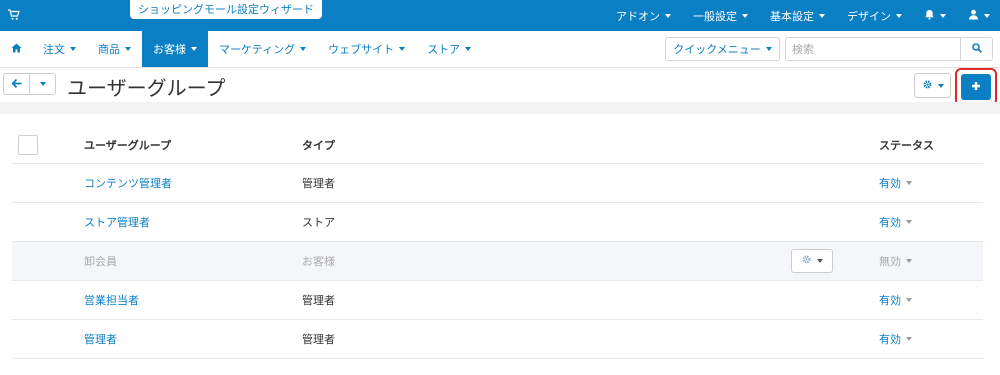  Describe the element at coordinates (497, 300) in the screenshot. I see `table-row: 営業担当者 管理者 有効` at that location.